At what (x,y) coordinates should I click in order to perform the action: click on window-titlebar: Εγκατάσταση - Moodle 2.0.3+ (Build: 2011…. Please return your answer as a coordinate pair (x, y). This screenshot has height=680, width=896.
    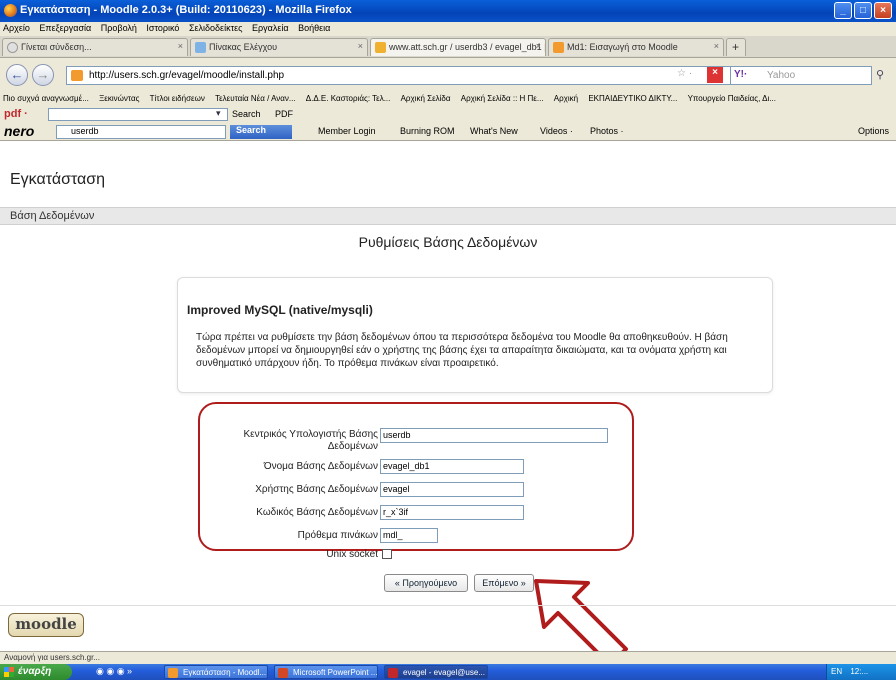
    Looking at the image, I should click on (448, 11).